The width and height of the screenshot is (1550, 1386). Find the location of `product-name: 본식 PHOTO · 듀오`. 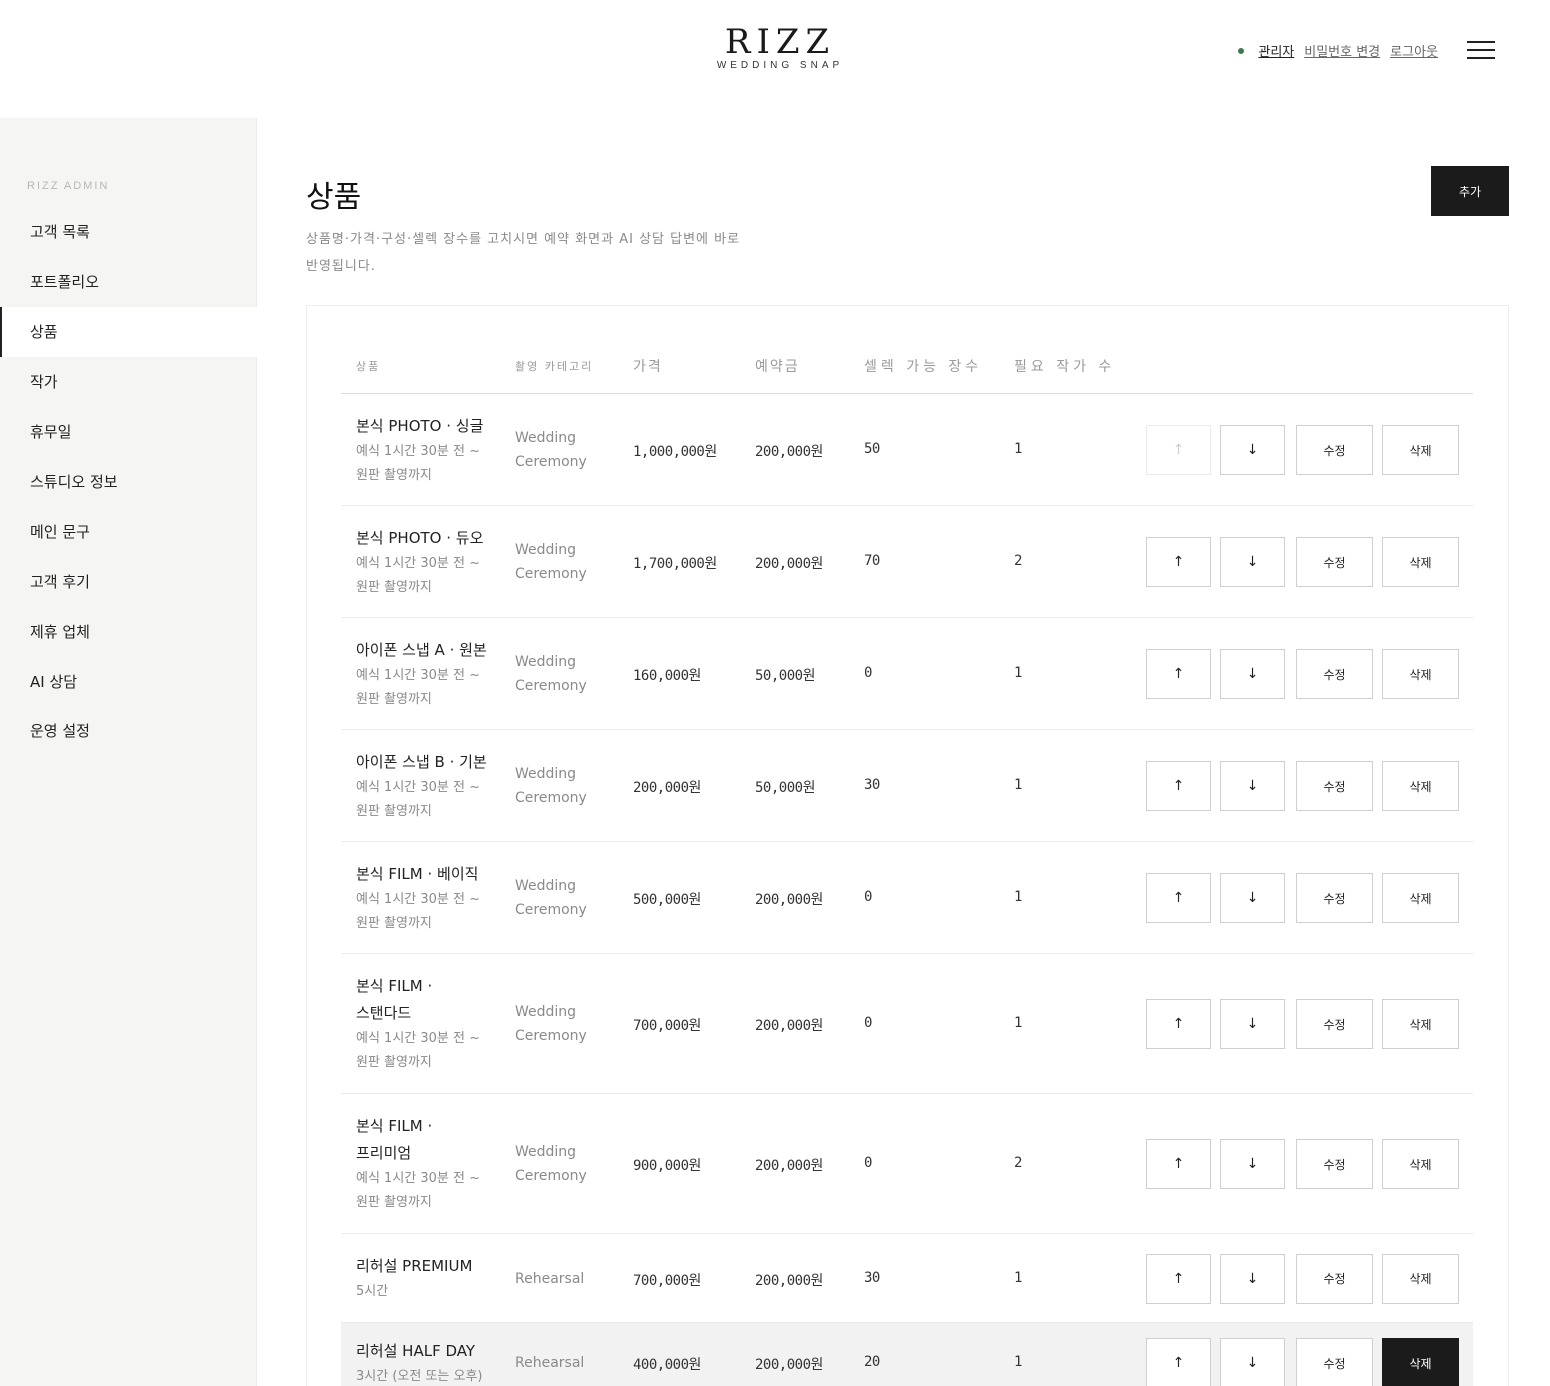

product-name: 본식 PHOTO · 듀오 is located at coordinates (420, 537).